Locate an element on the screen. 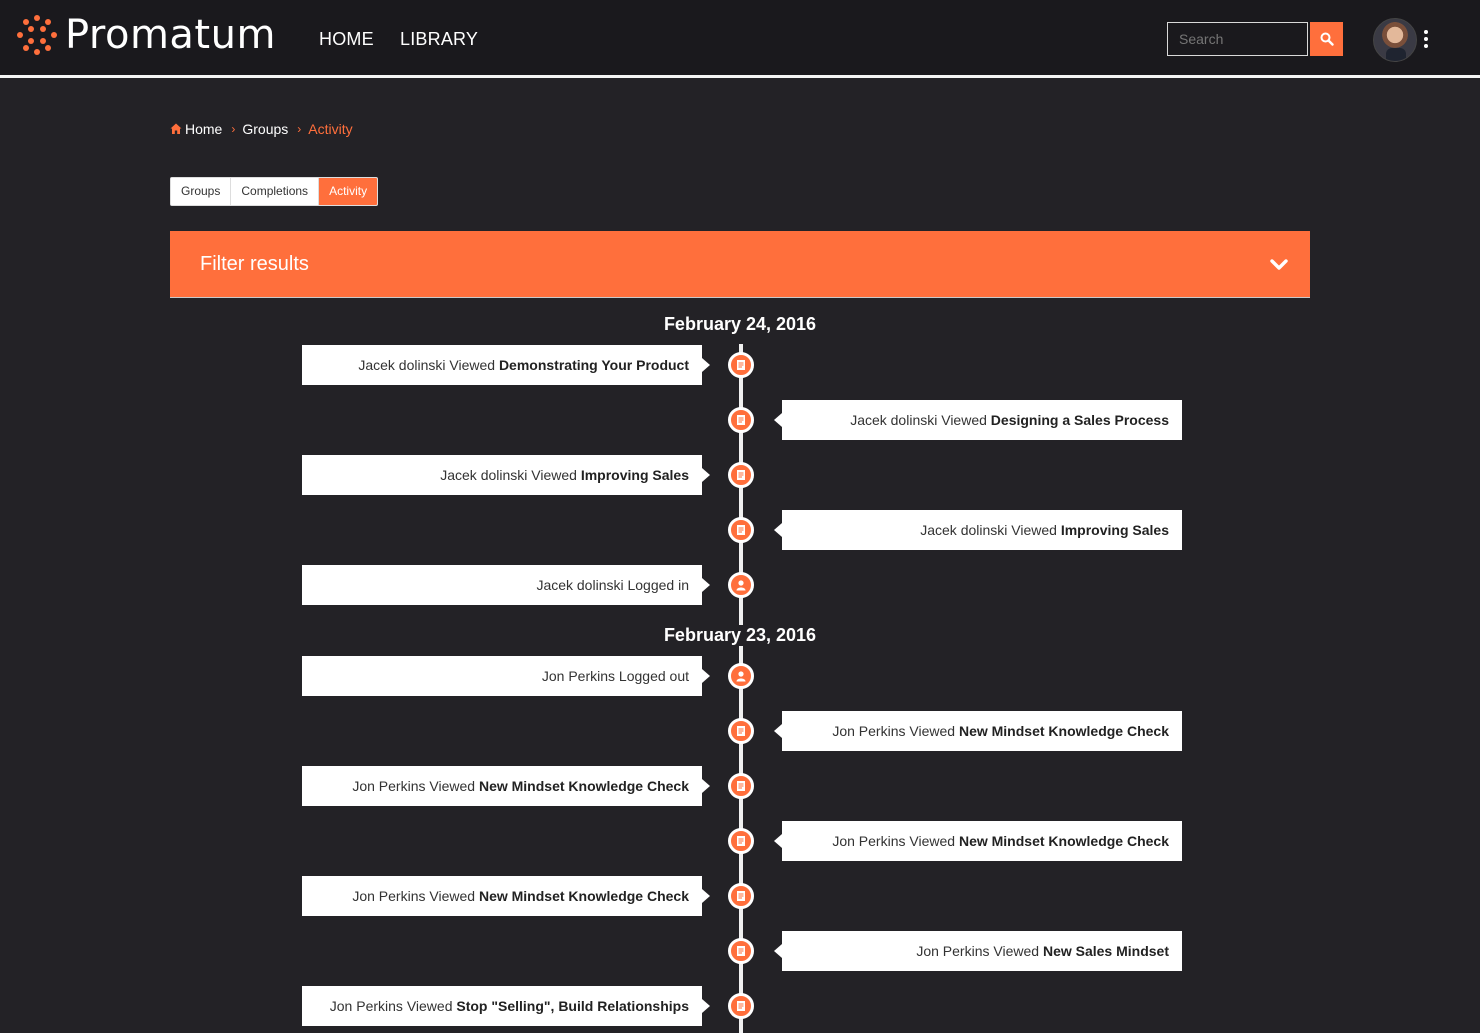  logo-dots-icon is located at coordinates (37, 35).